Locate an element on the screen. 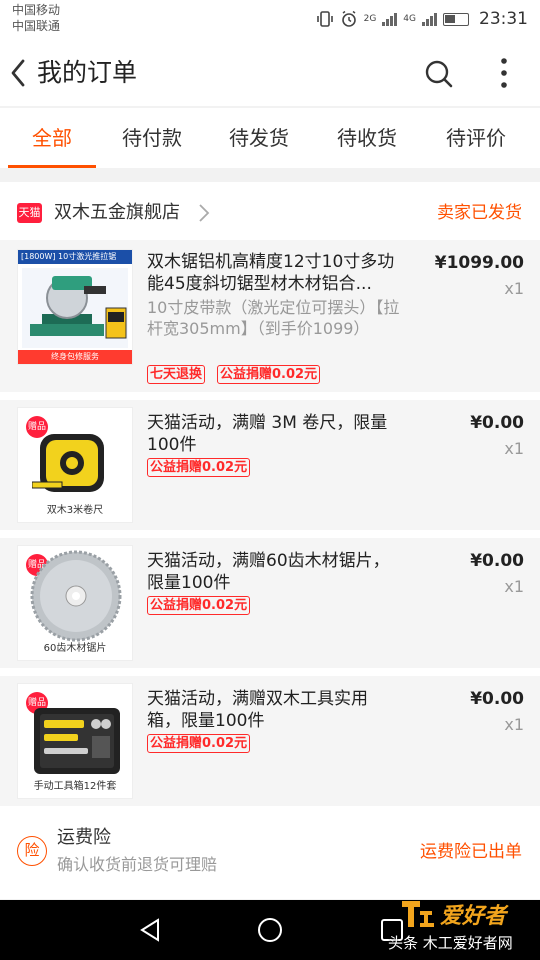  tmall-badge: 天猫 is located at coordinates (29, 213).